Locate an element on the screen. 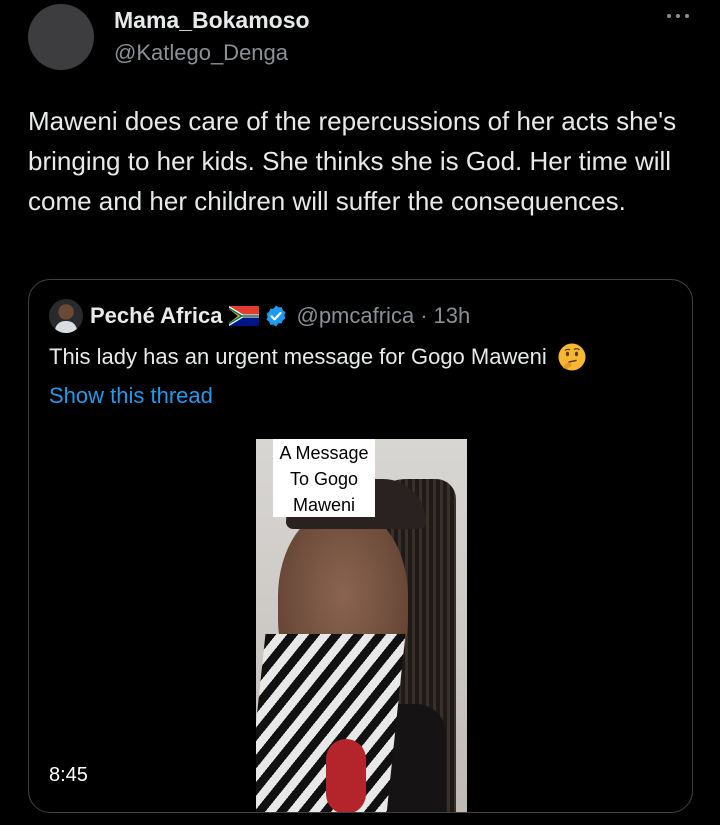  quoted-tweet-header: Peché Africa @pmcafrica · 13h is located at coordinates (280, 316).